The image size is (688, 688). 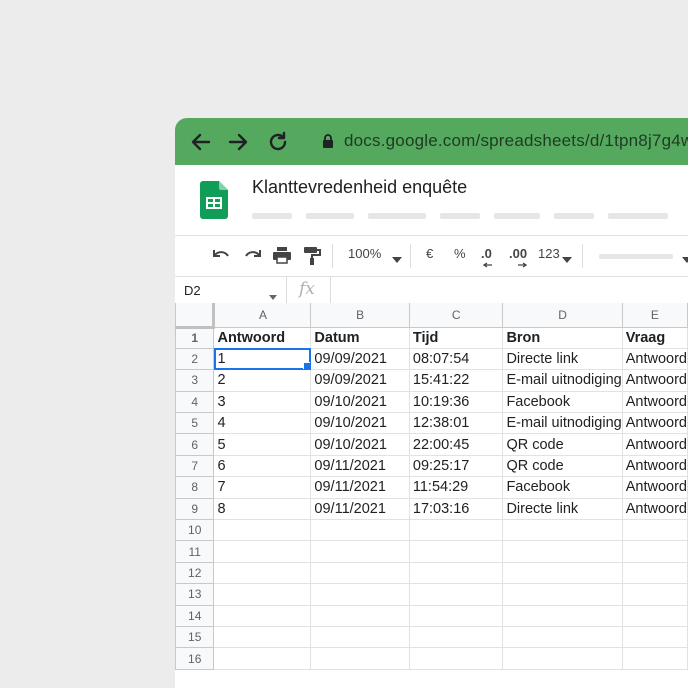 What do you see at coordinates (195, 637) in the screenshot?
I see `row-header: 15` at bounding box center [195, 637].